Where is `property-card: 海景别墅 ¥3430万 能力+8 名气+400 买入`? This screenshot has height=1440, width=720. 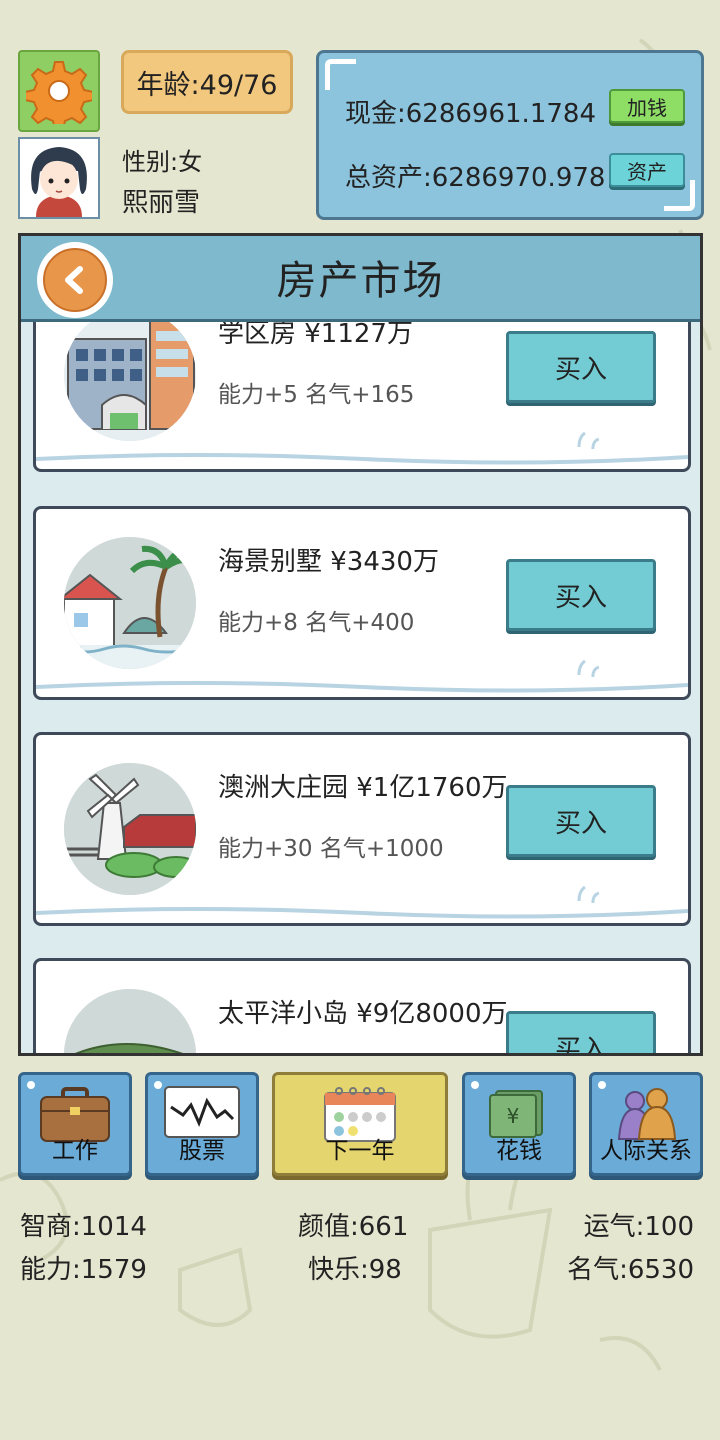 property-card: 海景别墅 ¥3430万 能力+8 名气+400 买入 is located at coordinates (362, 603).